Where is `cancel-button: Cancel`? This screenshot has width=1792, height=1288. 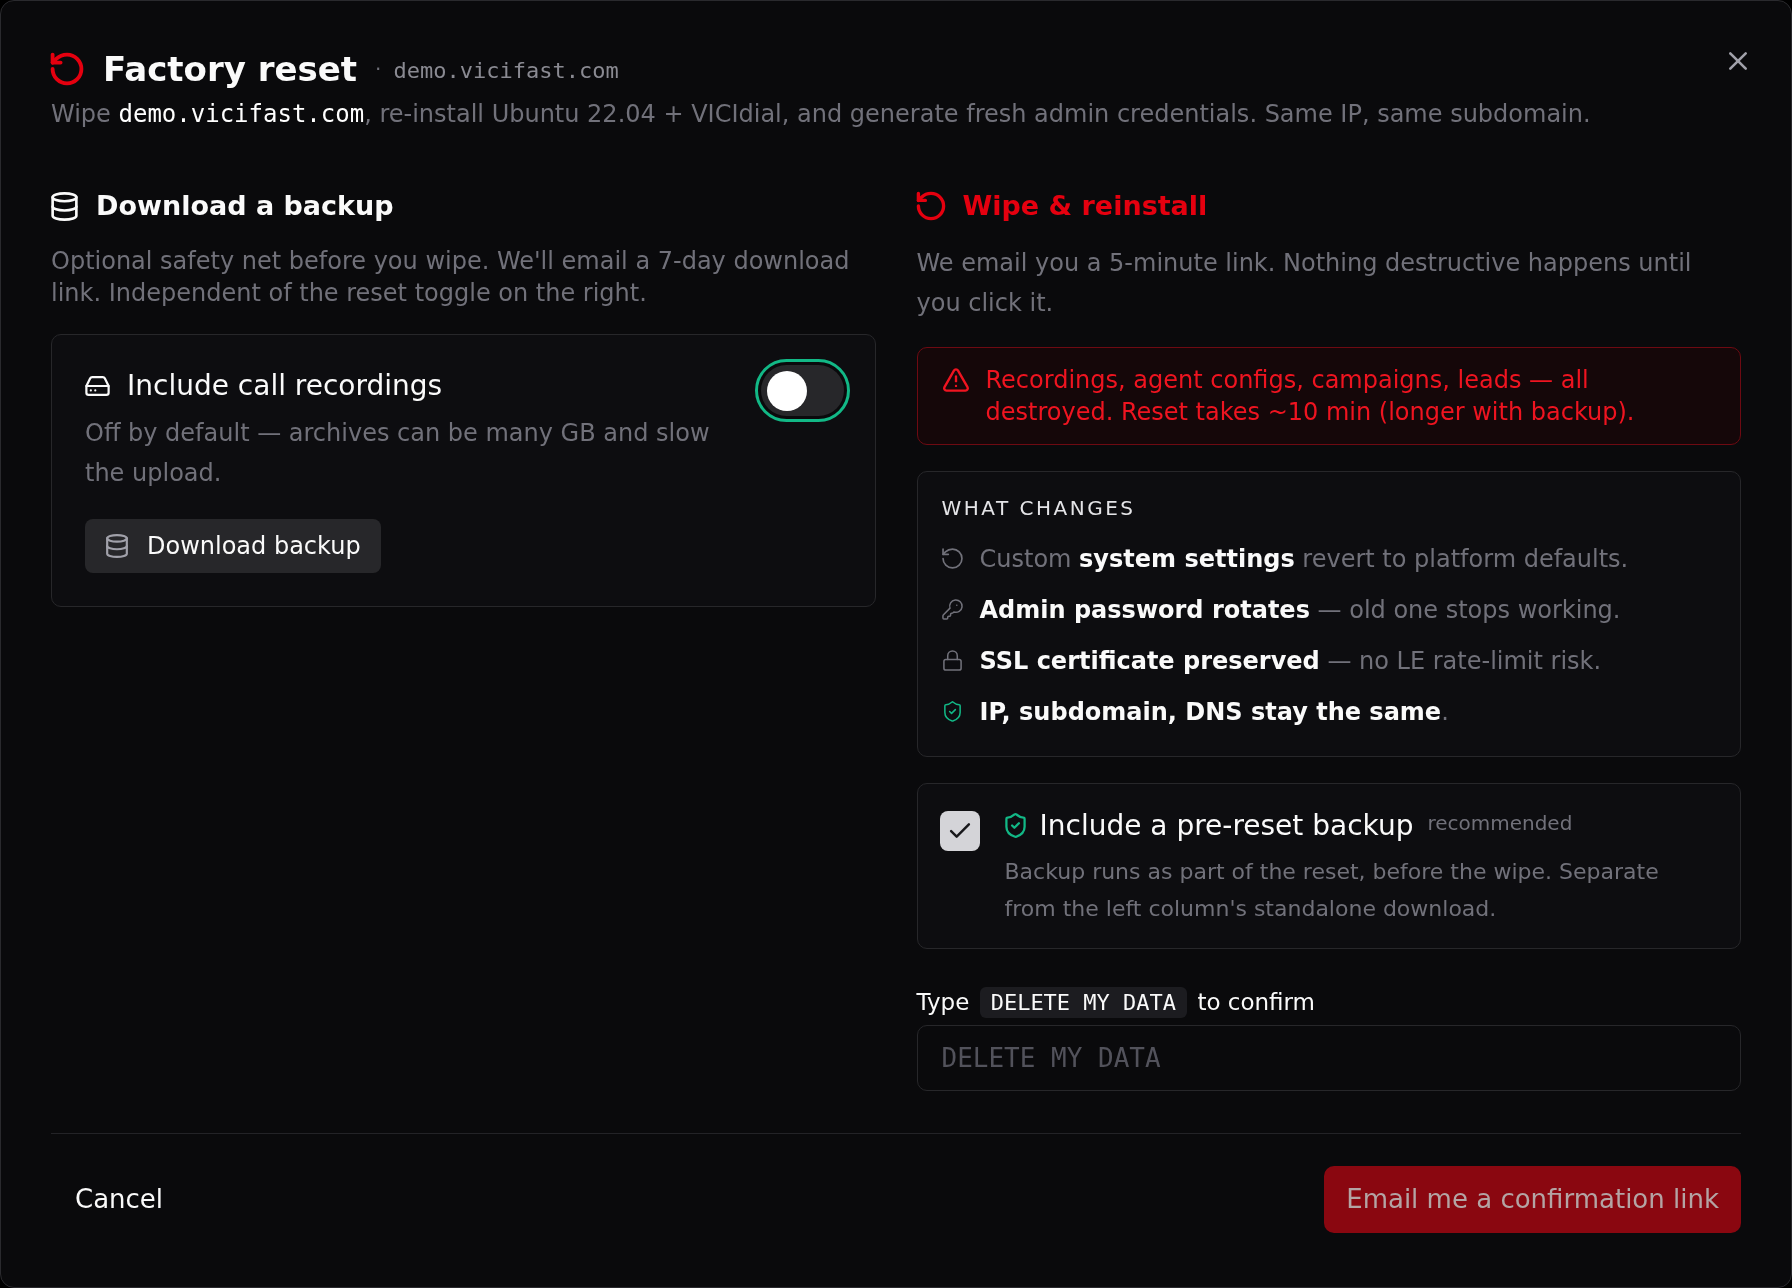 cancel-button: Cancel is located at coordinates (119, 1199).